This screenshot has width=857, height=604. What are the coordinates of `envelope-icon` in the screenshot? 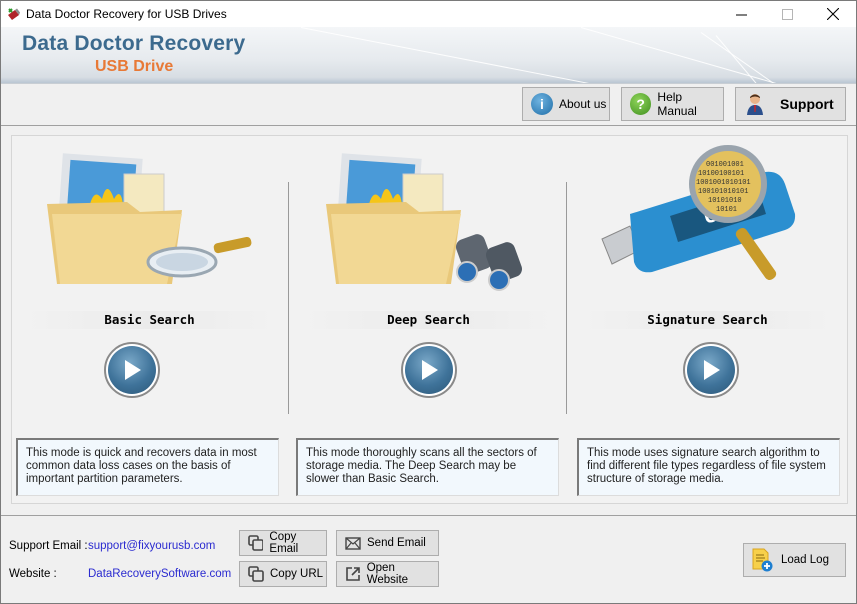 It's located at (353, 543).